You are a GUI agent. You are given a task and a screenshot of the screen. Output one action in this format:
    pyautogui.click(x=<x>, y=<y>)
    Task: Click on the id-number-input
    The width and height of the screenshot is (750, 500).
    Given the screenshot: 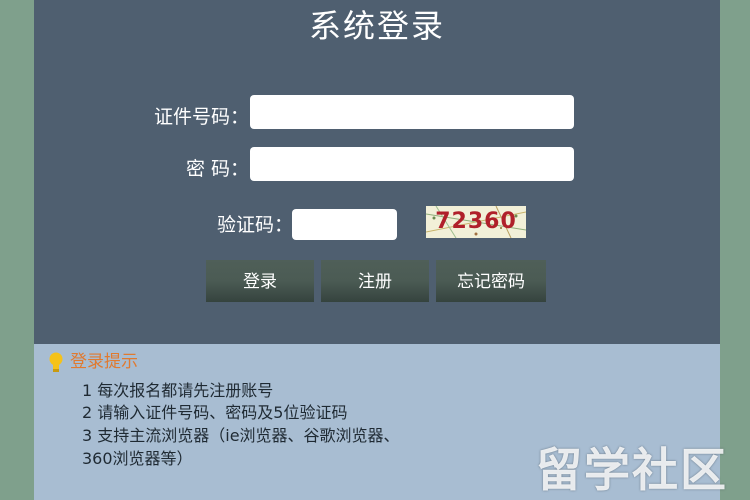 What is the action you would take?
    pyautogui.click(x=412, y=112)
    